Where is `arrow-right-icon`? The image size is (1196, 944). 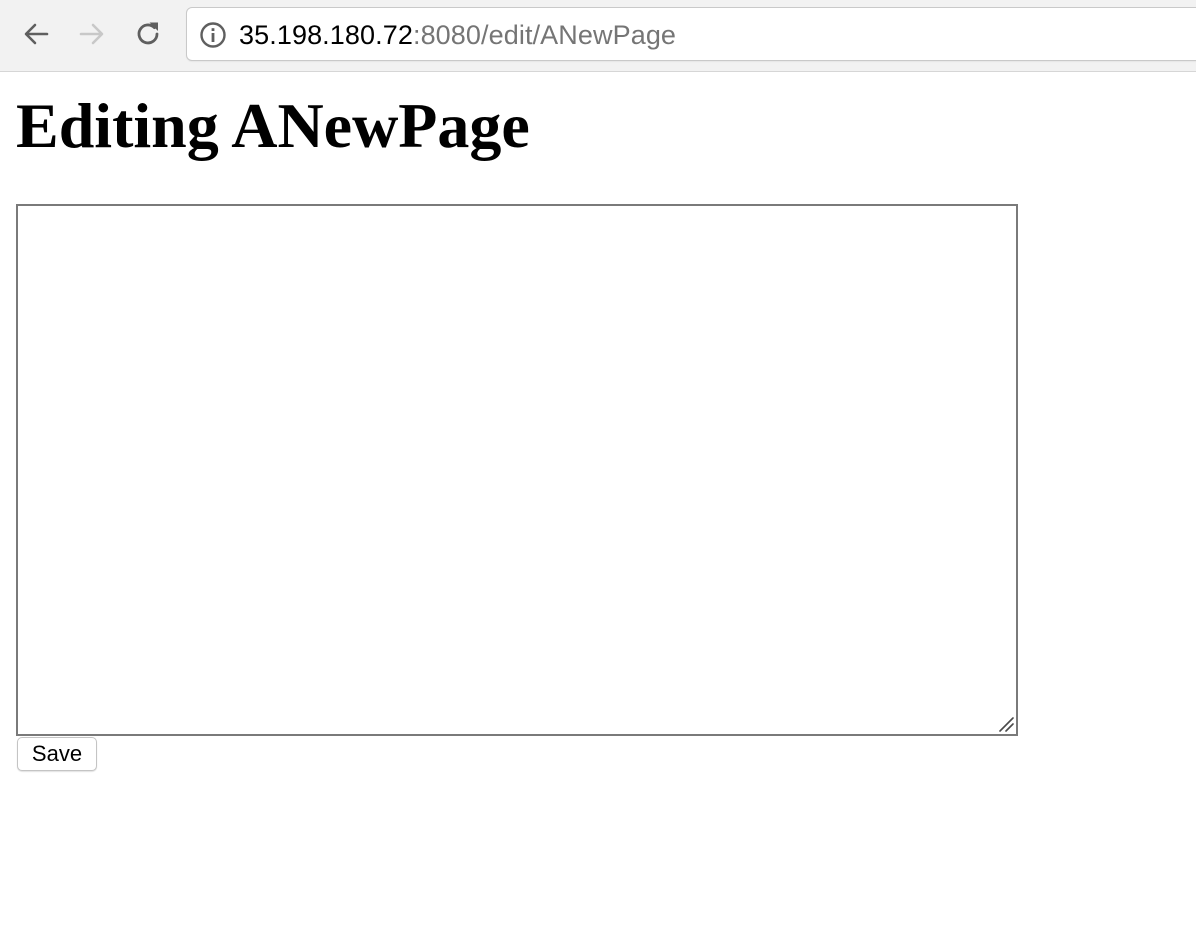
arrow-right-icon is located at coordinates (91, 34).